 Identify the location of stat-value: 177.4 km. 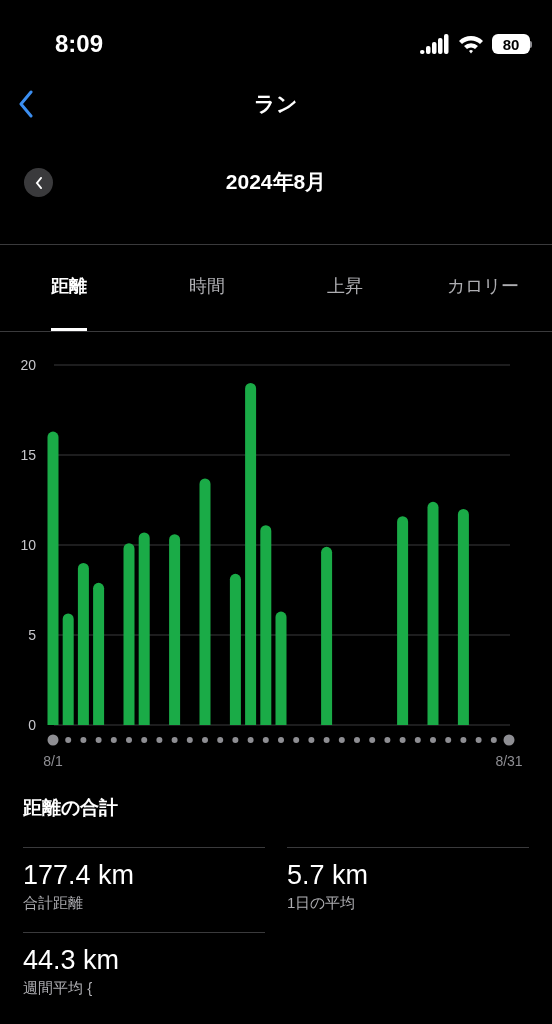
(79, 875).